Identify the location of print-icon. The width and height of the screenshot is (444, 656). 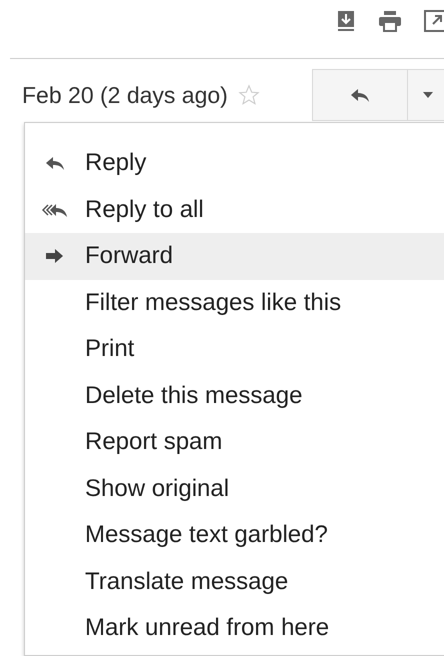
(390, 21).